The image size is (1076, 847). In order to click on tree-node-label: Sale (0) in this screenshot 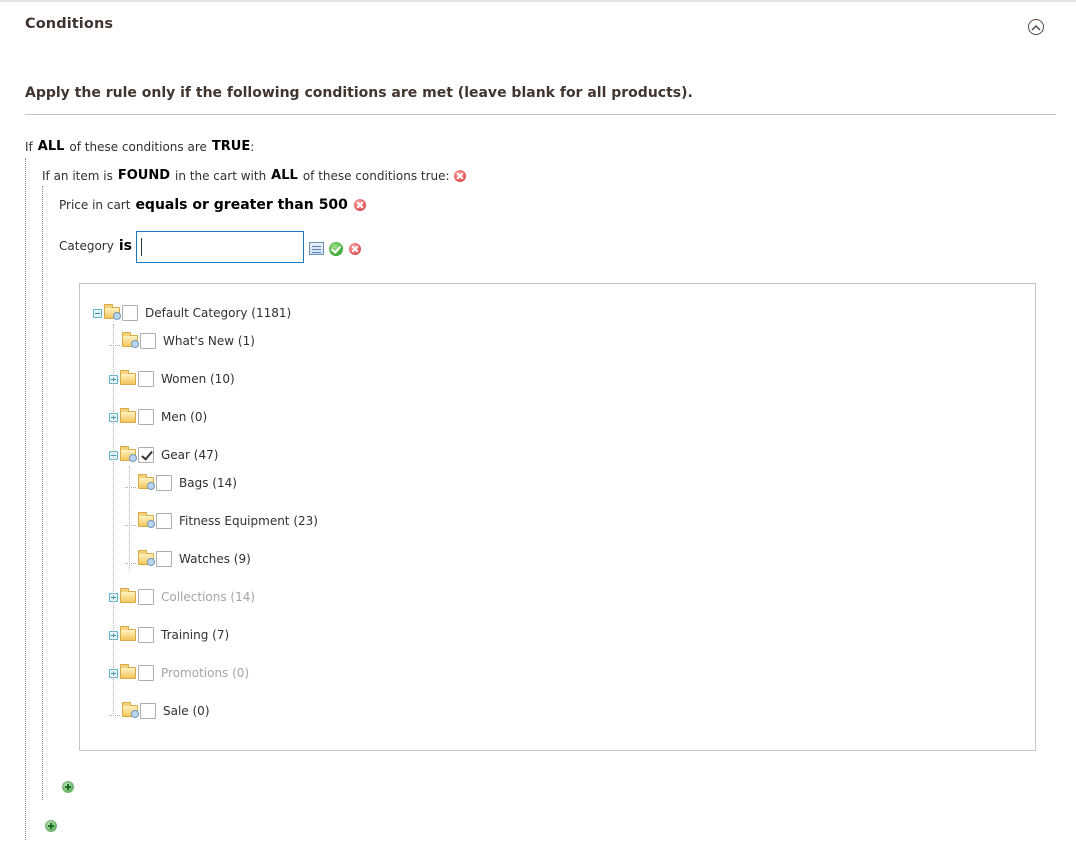, I will do `click(186, 711)`.